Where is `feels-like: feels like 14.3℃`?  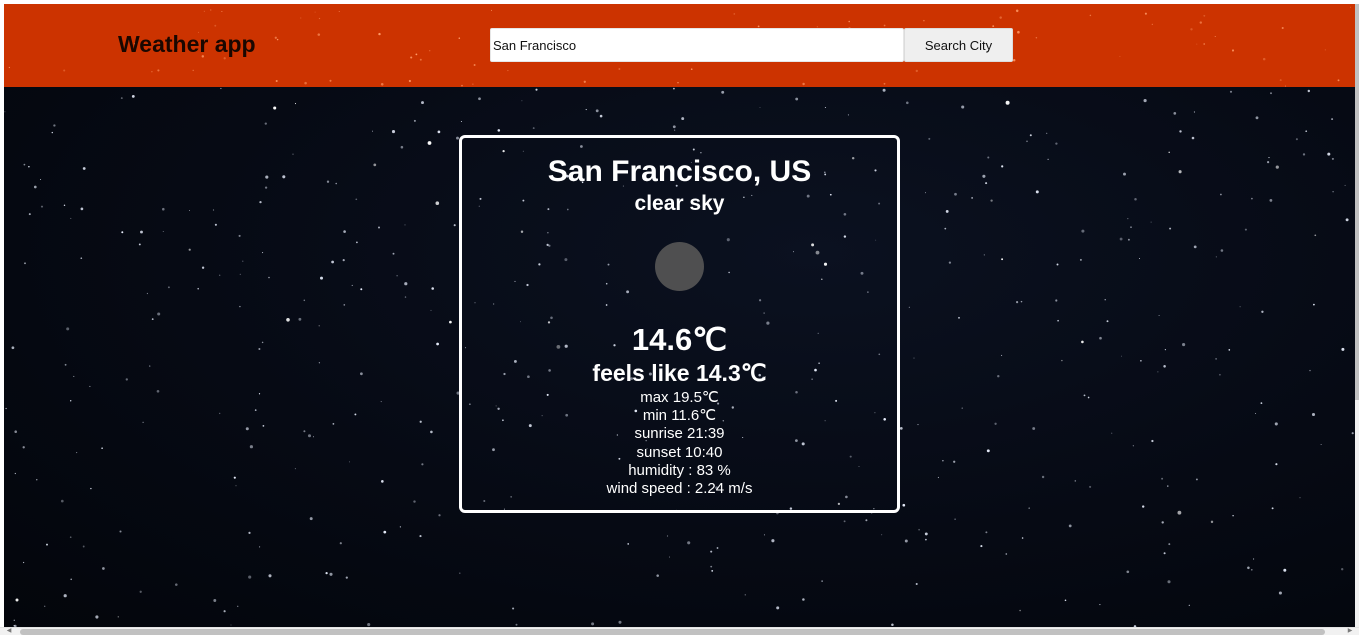
feels-like: feels like 14.3℃ is located at coordinates (679, 373).